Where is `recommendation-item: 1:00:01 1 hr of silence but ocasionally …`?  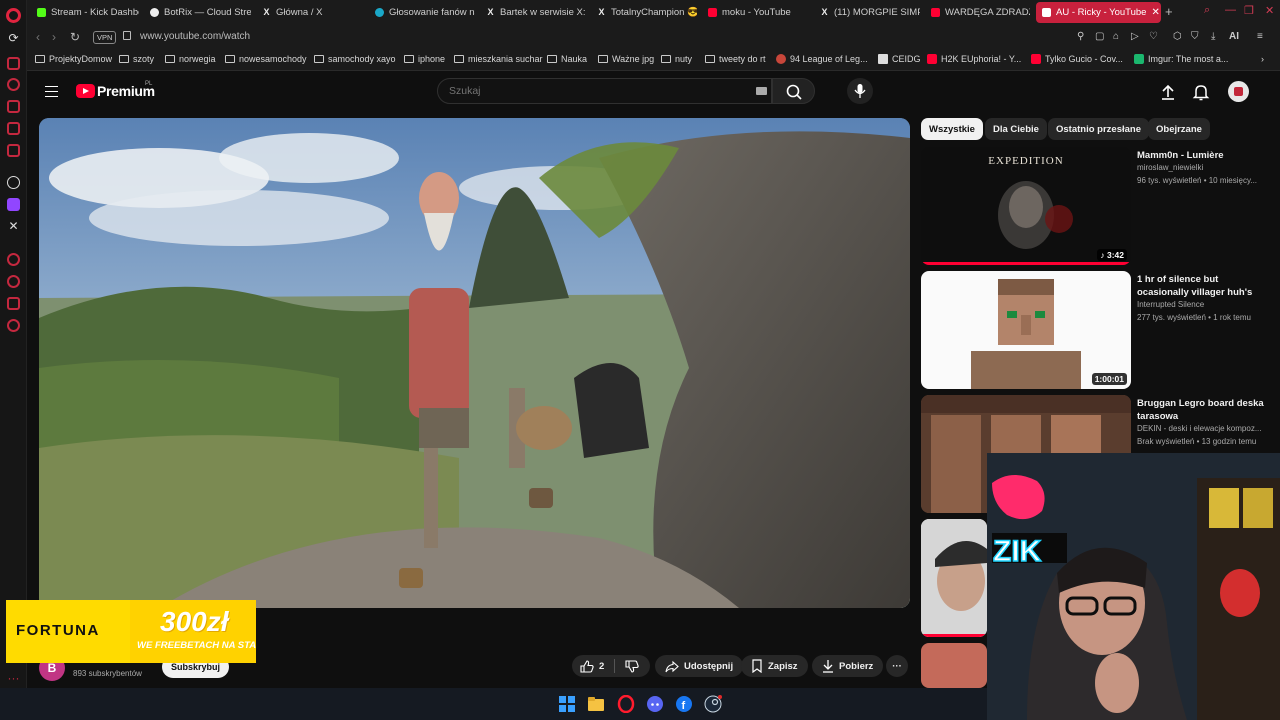
recommendation-item: 1:00:01 1 hr of silence but ocasionally … is located at coordinates (1096, 330).